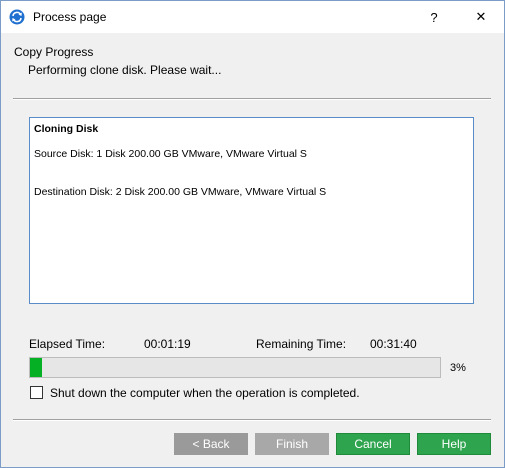  I want to click on help-button-title: ?, so click(434, 17).